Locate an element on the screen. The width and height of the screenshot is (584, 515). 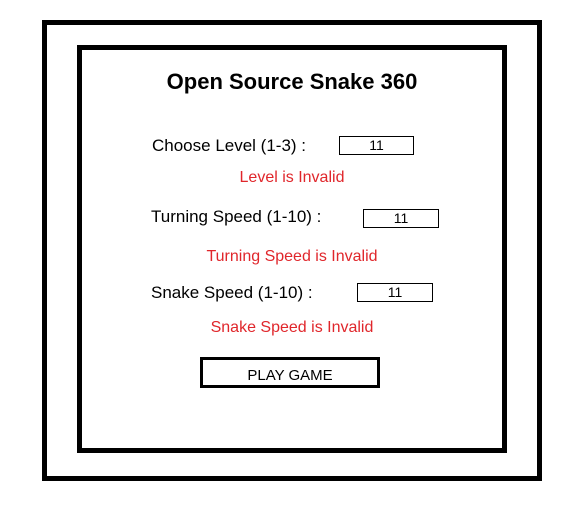
level-label: Choose Level (1-3) : is located at coordinates (229, 145).